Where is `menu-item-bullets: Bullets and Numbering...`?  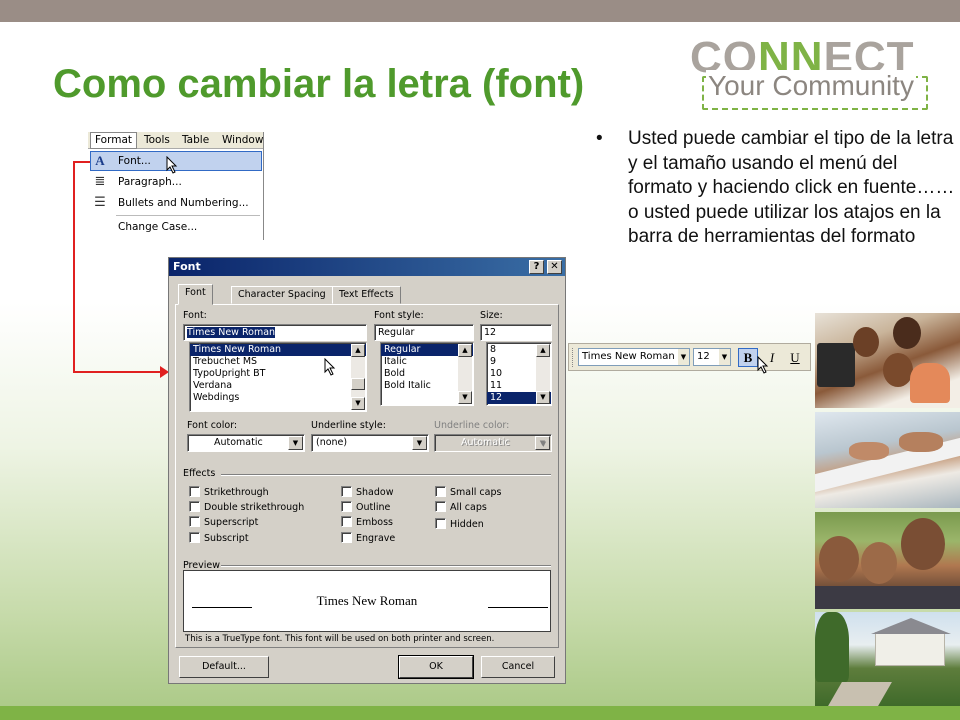 menu-item-bullets: Bullets and Numbering... is located at coordinates (183, 203).